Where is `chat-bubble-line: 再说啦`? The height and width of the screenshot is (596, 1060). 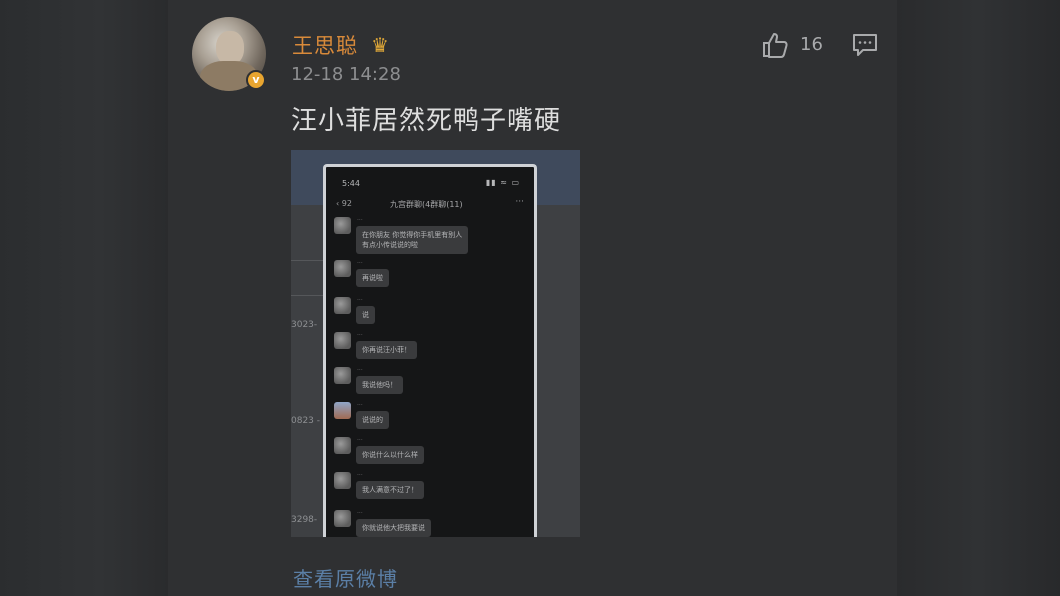 chat-bubble-line: 再说啦 is located at coordinates (372, 278).